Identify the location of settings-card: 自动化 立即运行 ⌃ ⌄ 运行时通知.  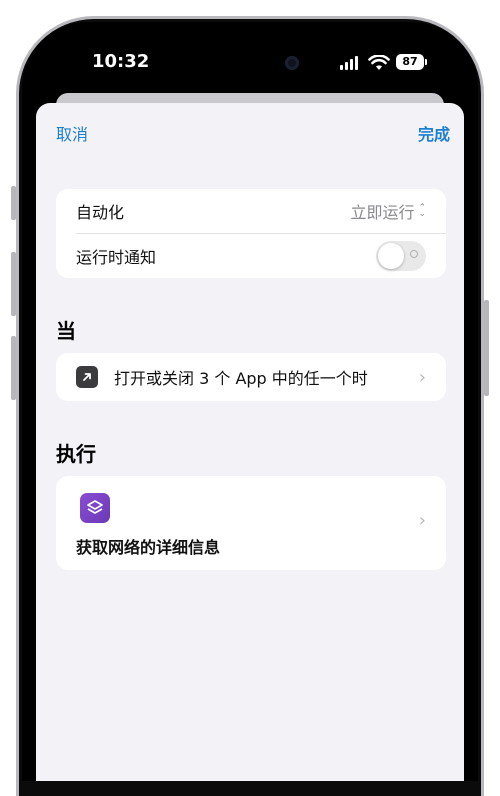
(251, 233).